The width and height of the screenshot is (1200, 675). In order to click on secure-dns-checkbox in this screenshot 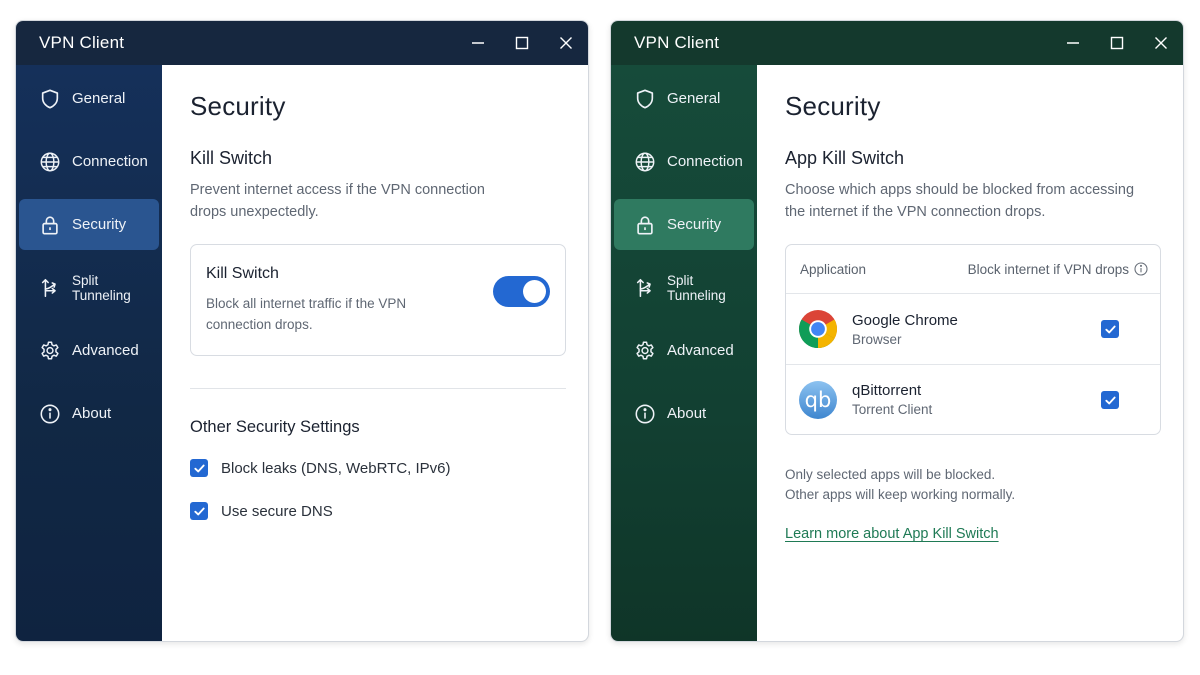, I will do `click(199, 511)`.